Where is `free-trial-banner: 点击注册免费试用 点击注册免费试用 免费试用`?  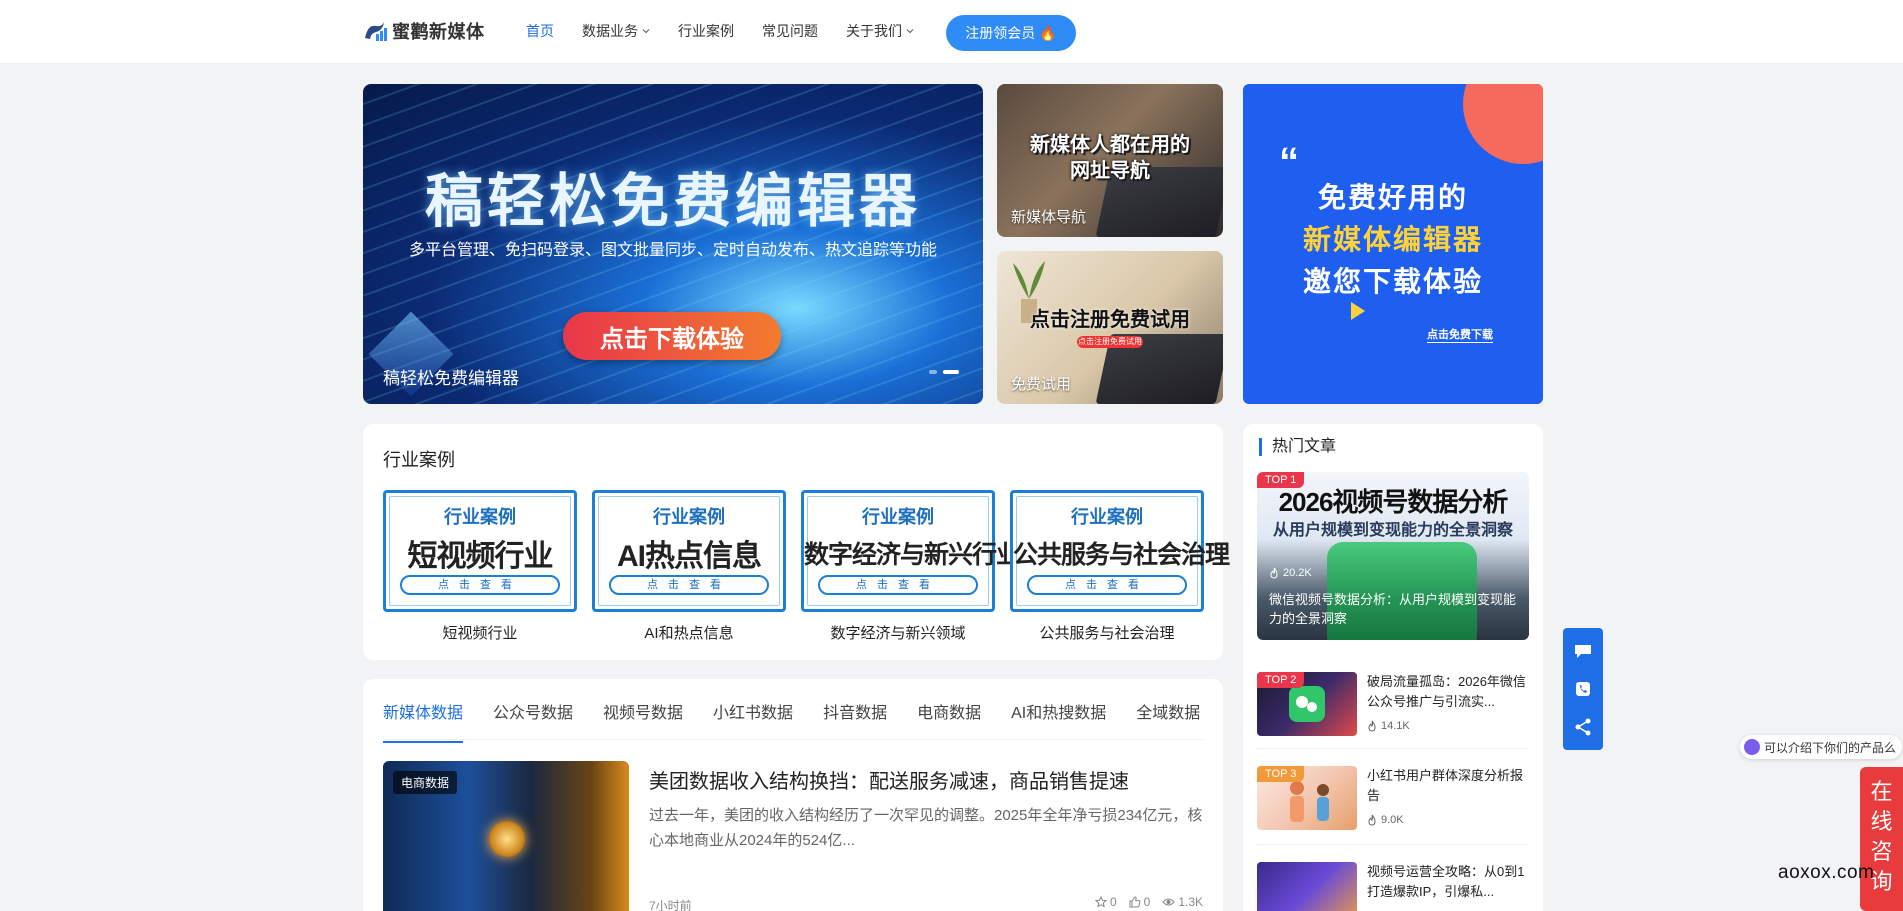
free-trial-banner: 点击注册免费试用 点击注册免费试用 免费试用 is located at coordinates (1110, 327).